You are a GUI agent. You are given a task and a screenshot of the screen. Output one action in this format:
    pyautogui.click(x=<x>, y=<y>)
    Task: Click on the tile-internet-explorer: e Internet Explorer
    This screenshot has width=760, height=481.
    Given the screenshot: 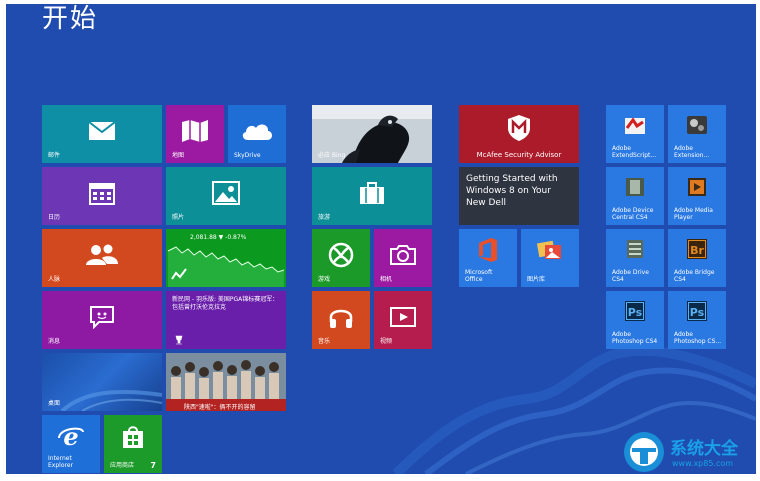 What is the action you would take?
    pyautogui.click(x=71, y=444)
    